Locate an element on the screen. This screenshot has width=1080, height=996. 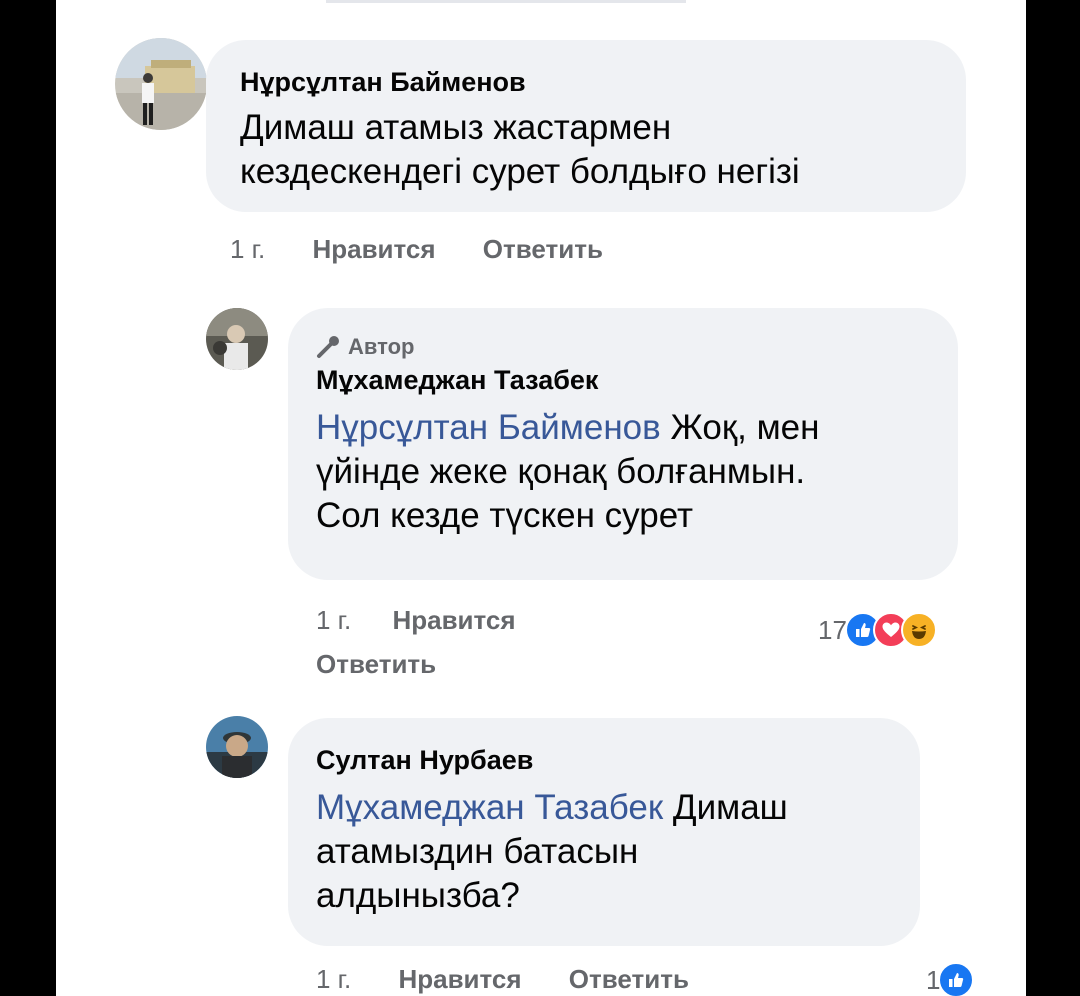
comment-text-line: кездескендегі сурет болдығо негізі is located at coordinates (520, 171).